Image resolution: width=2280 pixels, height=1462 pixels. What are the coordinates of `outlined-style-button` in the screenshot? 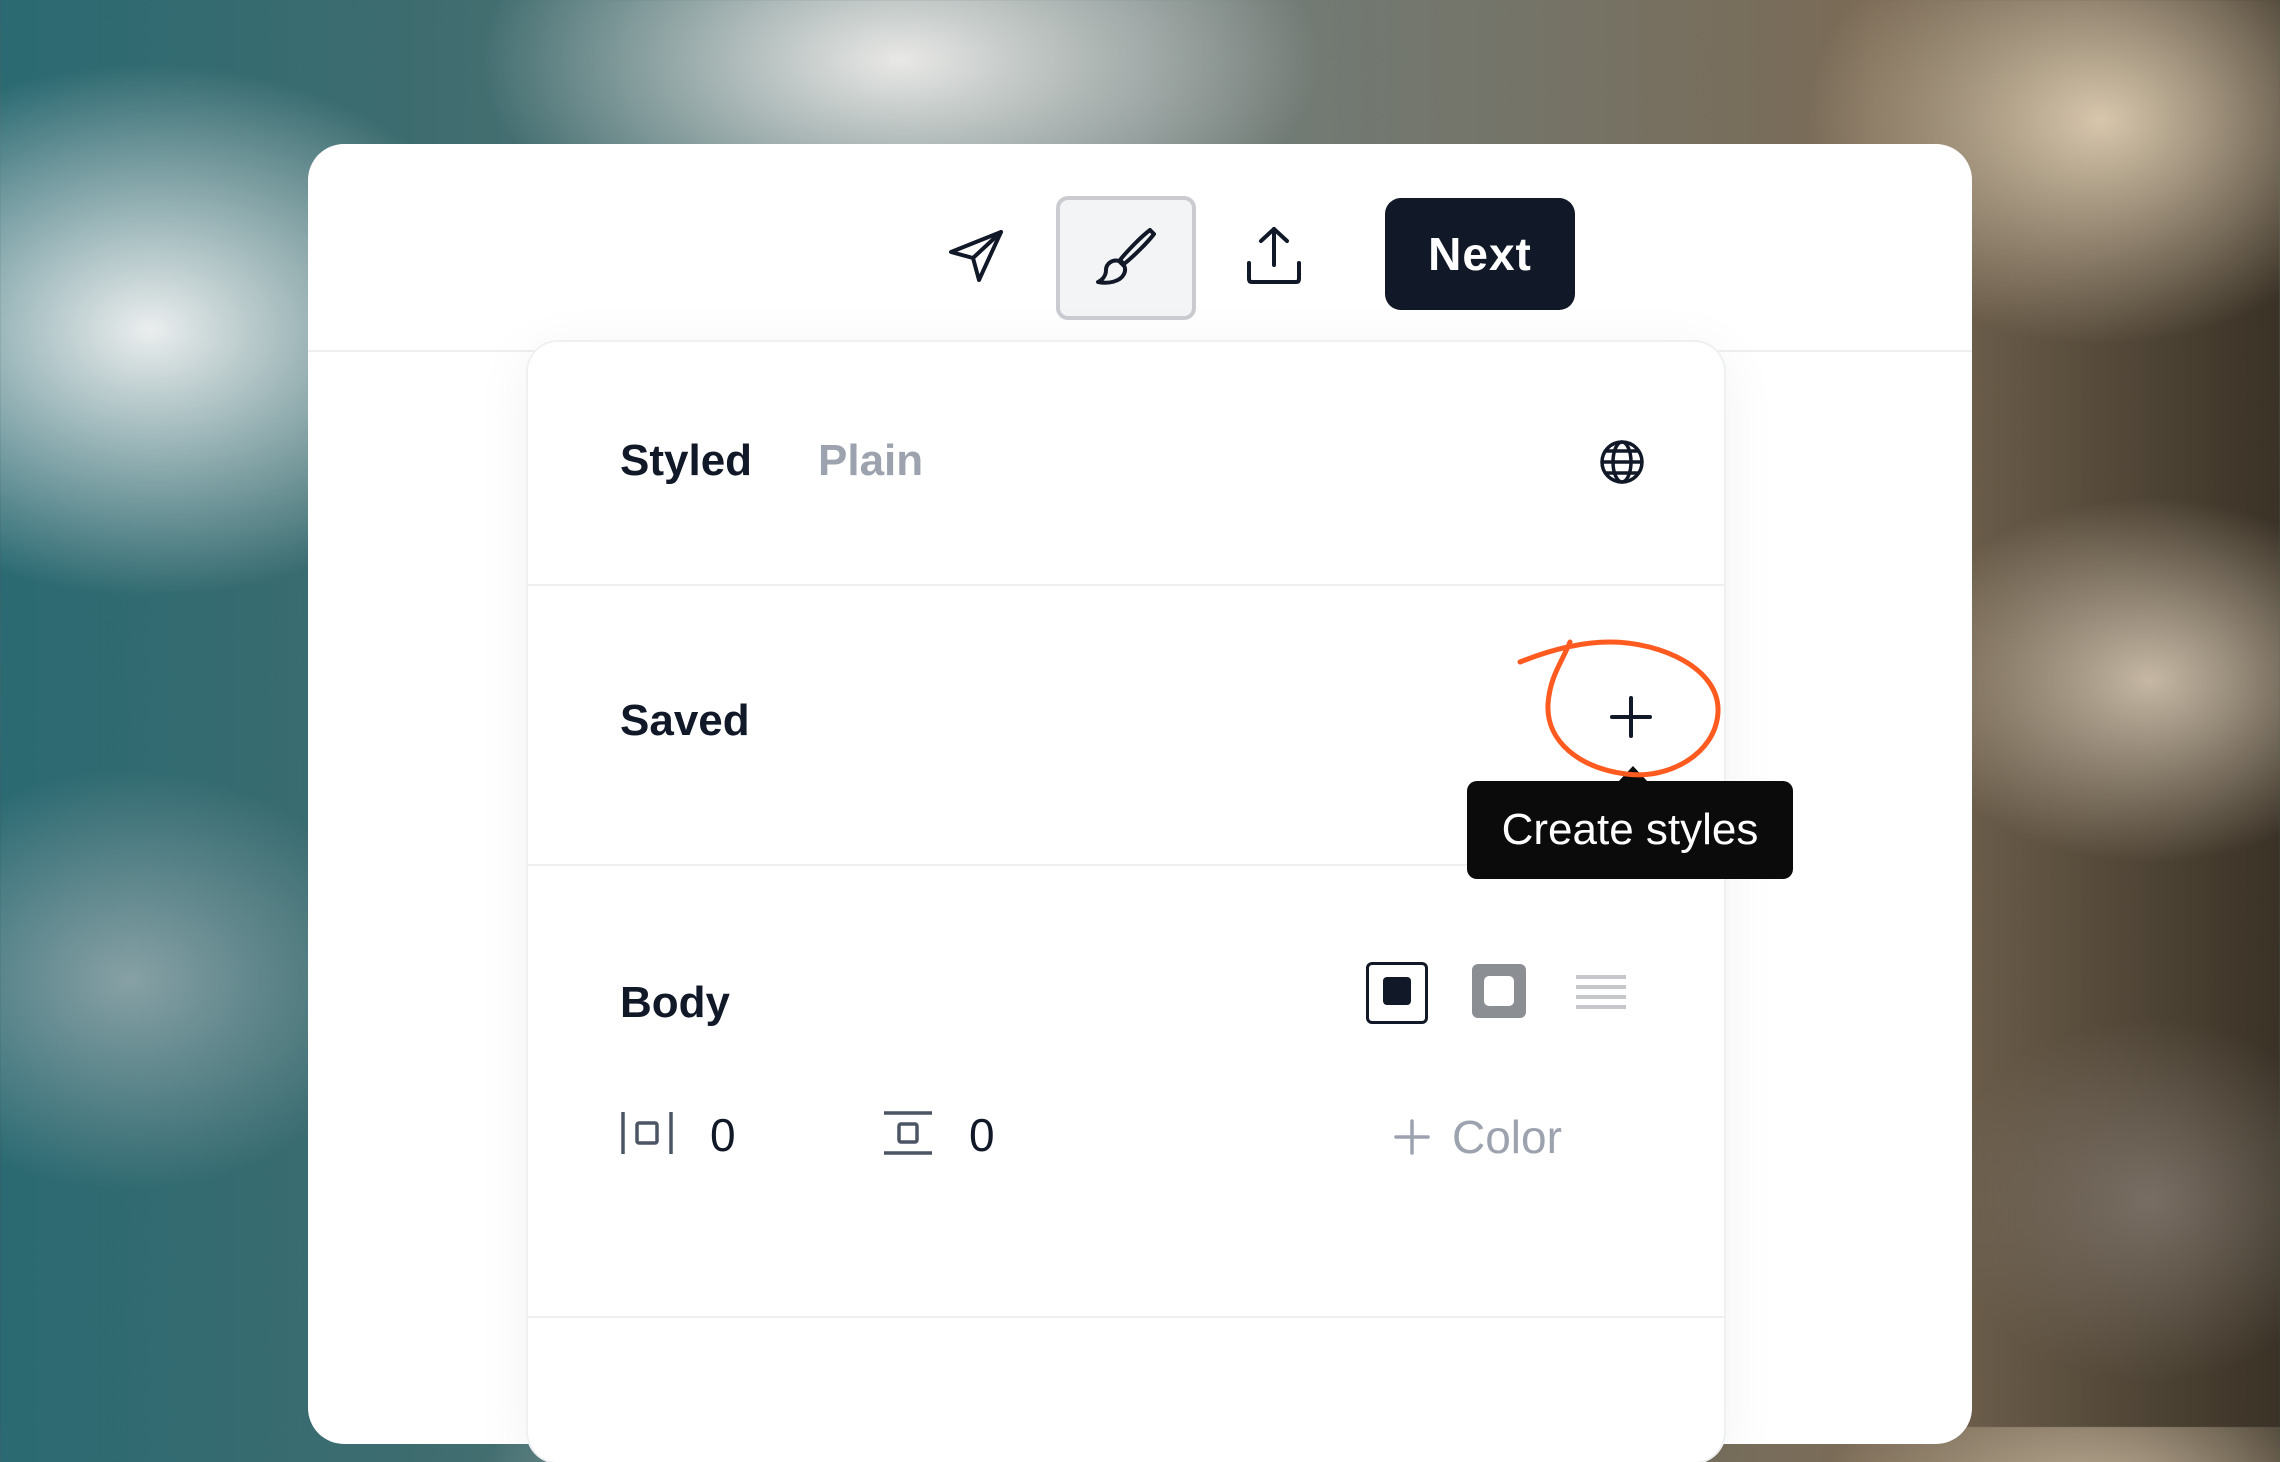 It's located at (1499, 993).